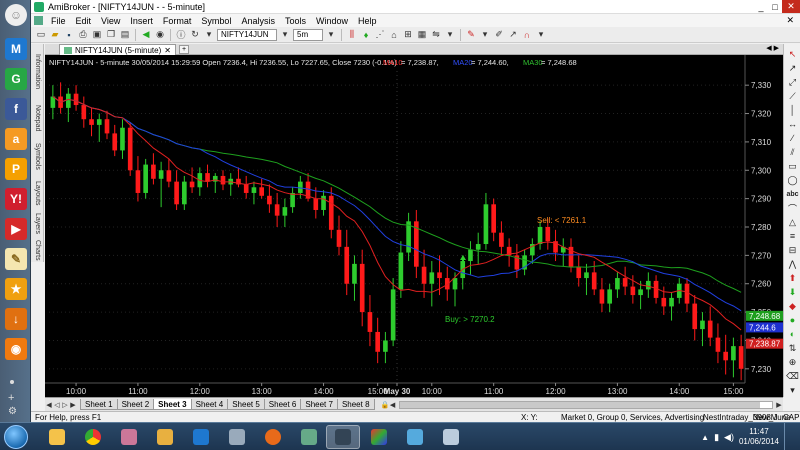 The width and height of the screenshot is (800, 450). I want to click on document-close-button: ✕, so click(790, 20).